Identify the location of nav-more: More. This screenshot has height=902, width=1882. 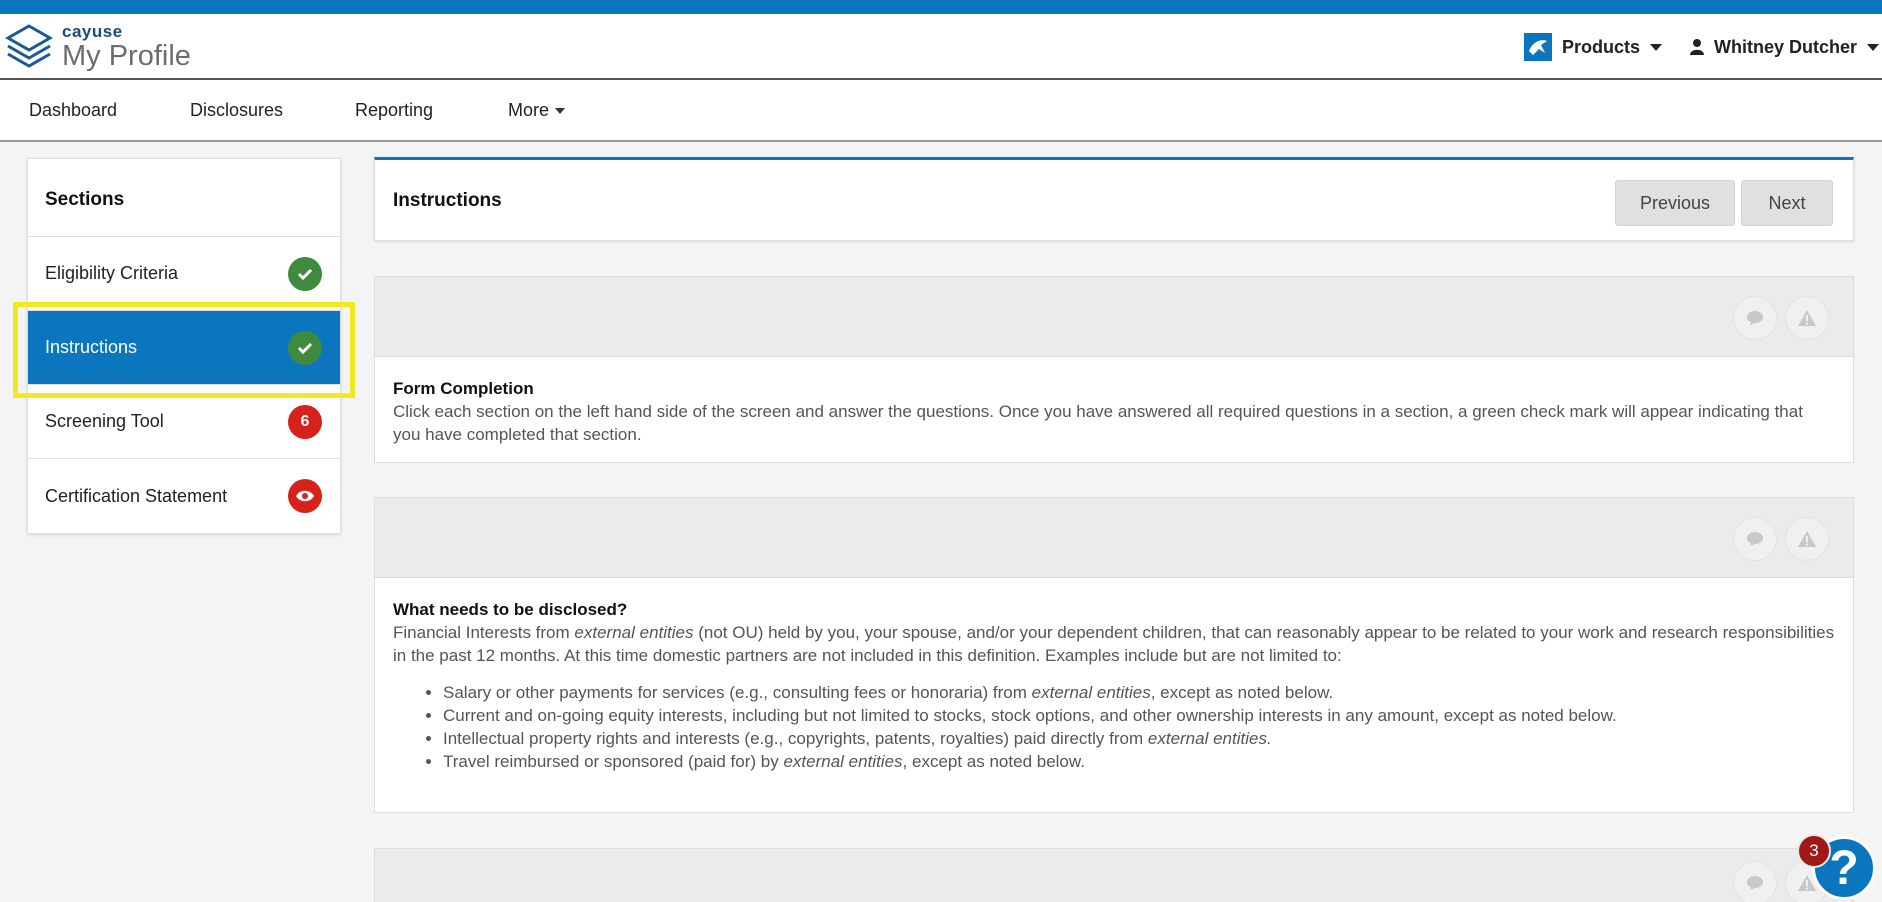
(537, 110).